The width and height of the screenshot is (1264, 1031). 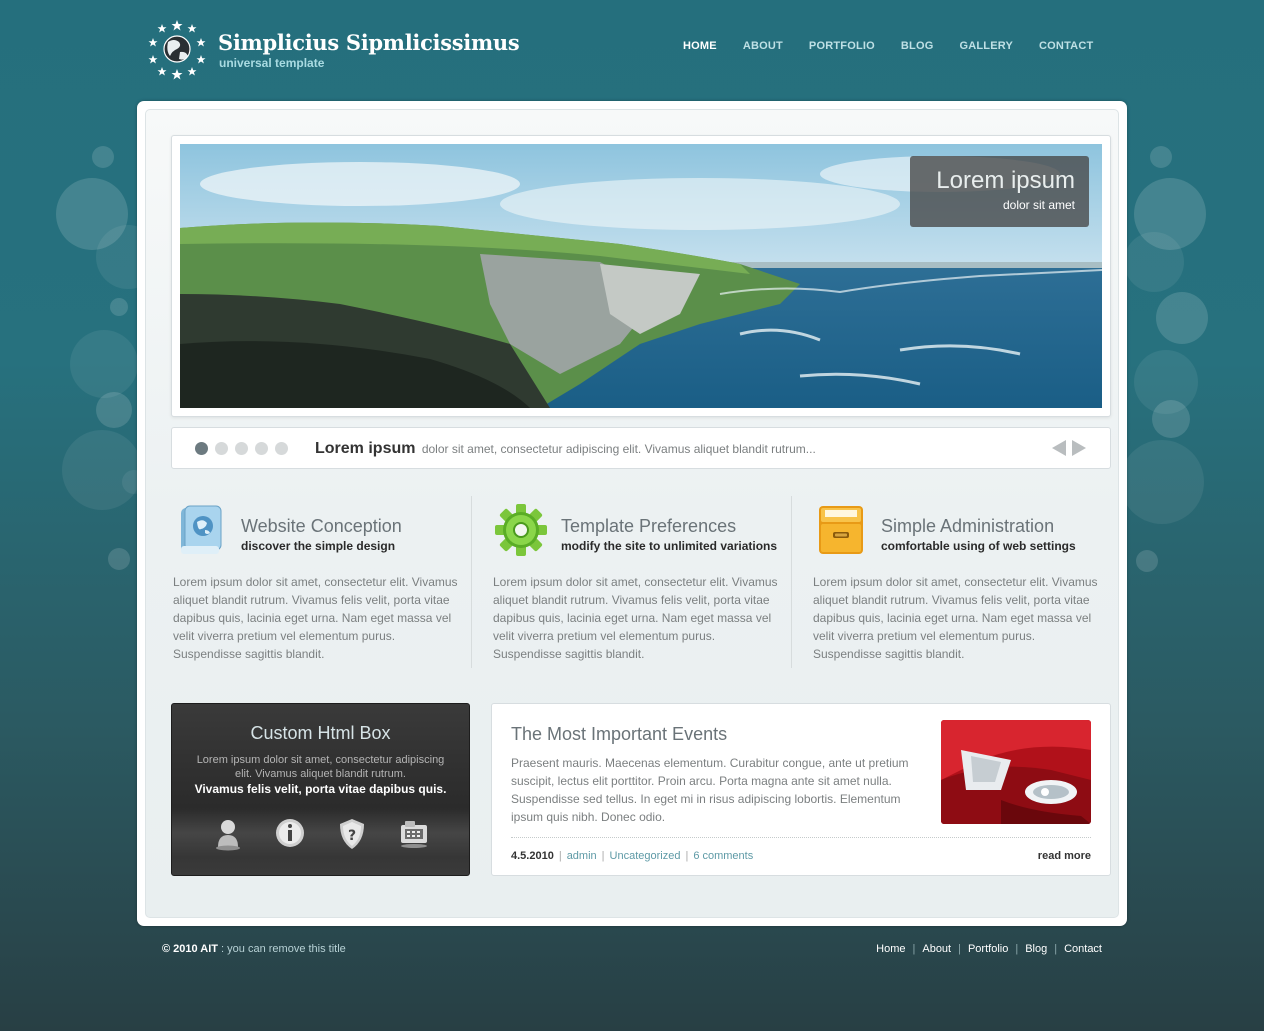 What do you see at coordinates (986, 46) in the screenshot?
I see `nav-gallery: GALLERY` at bounding box center [986, 46].